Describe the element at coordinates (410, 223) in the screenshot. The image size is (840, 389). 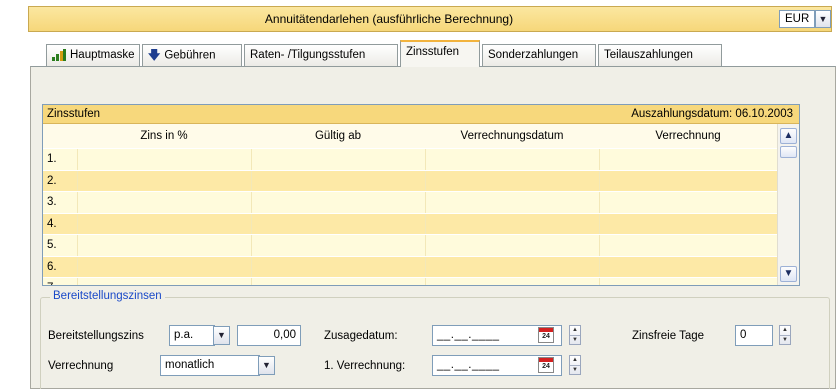
I see `table-row: 4.` at that location.